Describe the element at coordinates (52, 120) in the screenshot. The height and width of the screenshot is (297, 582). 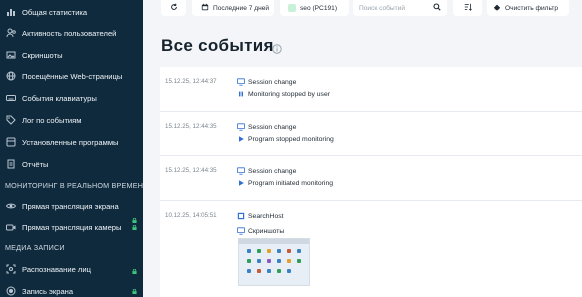
I see `sidebar-item-label: Лог по событиям` at that location.